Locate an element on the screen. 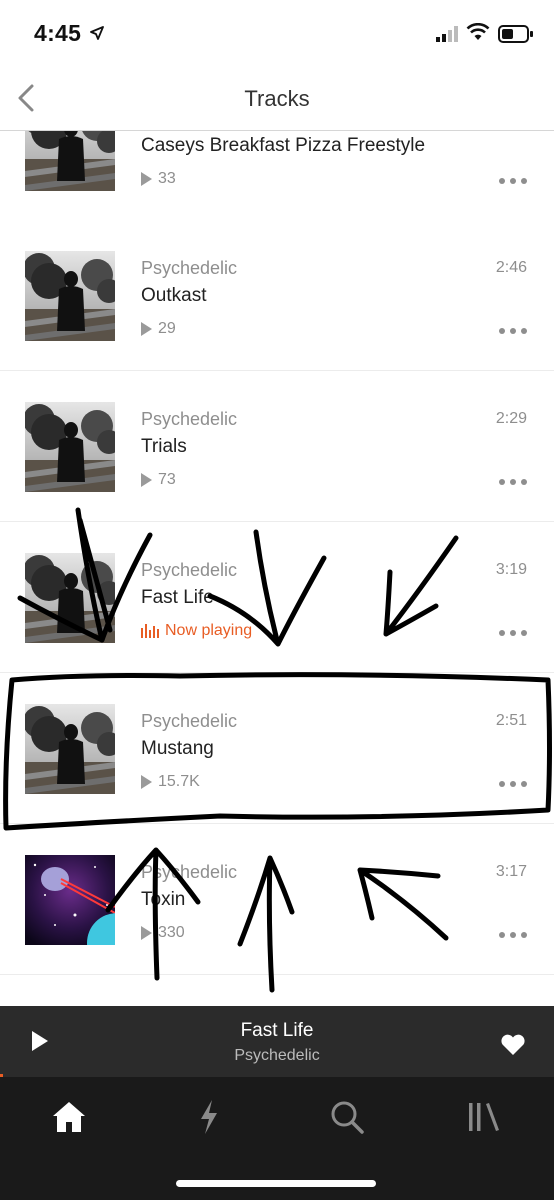 This screenshot has width=554, height=1200. search-icon is located at coordinates (347, 1117).